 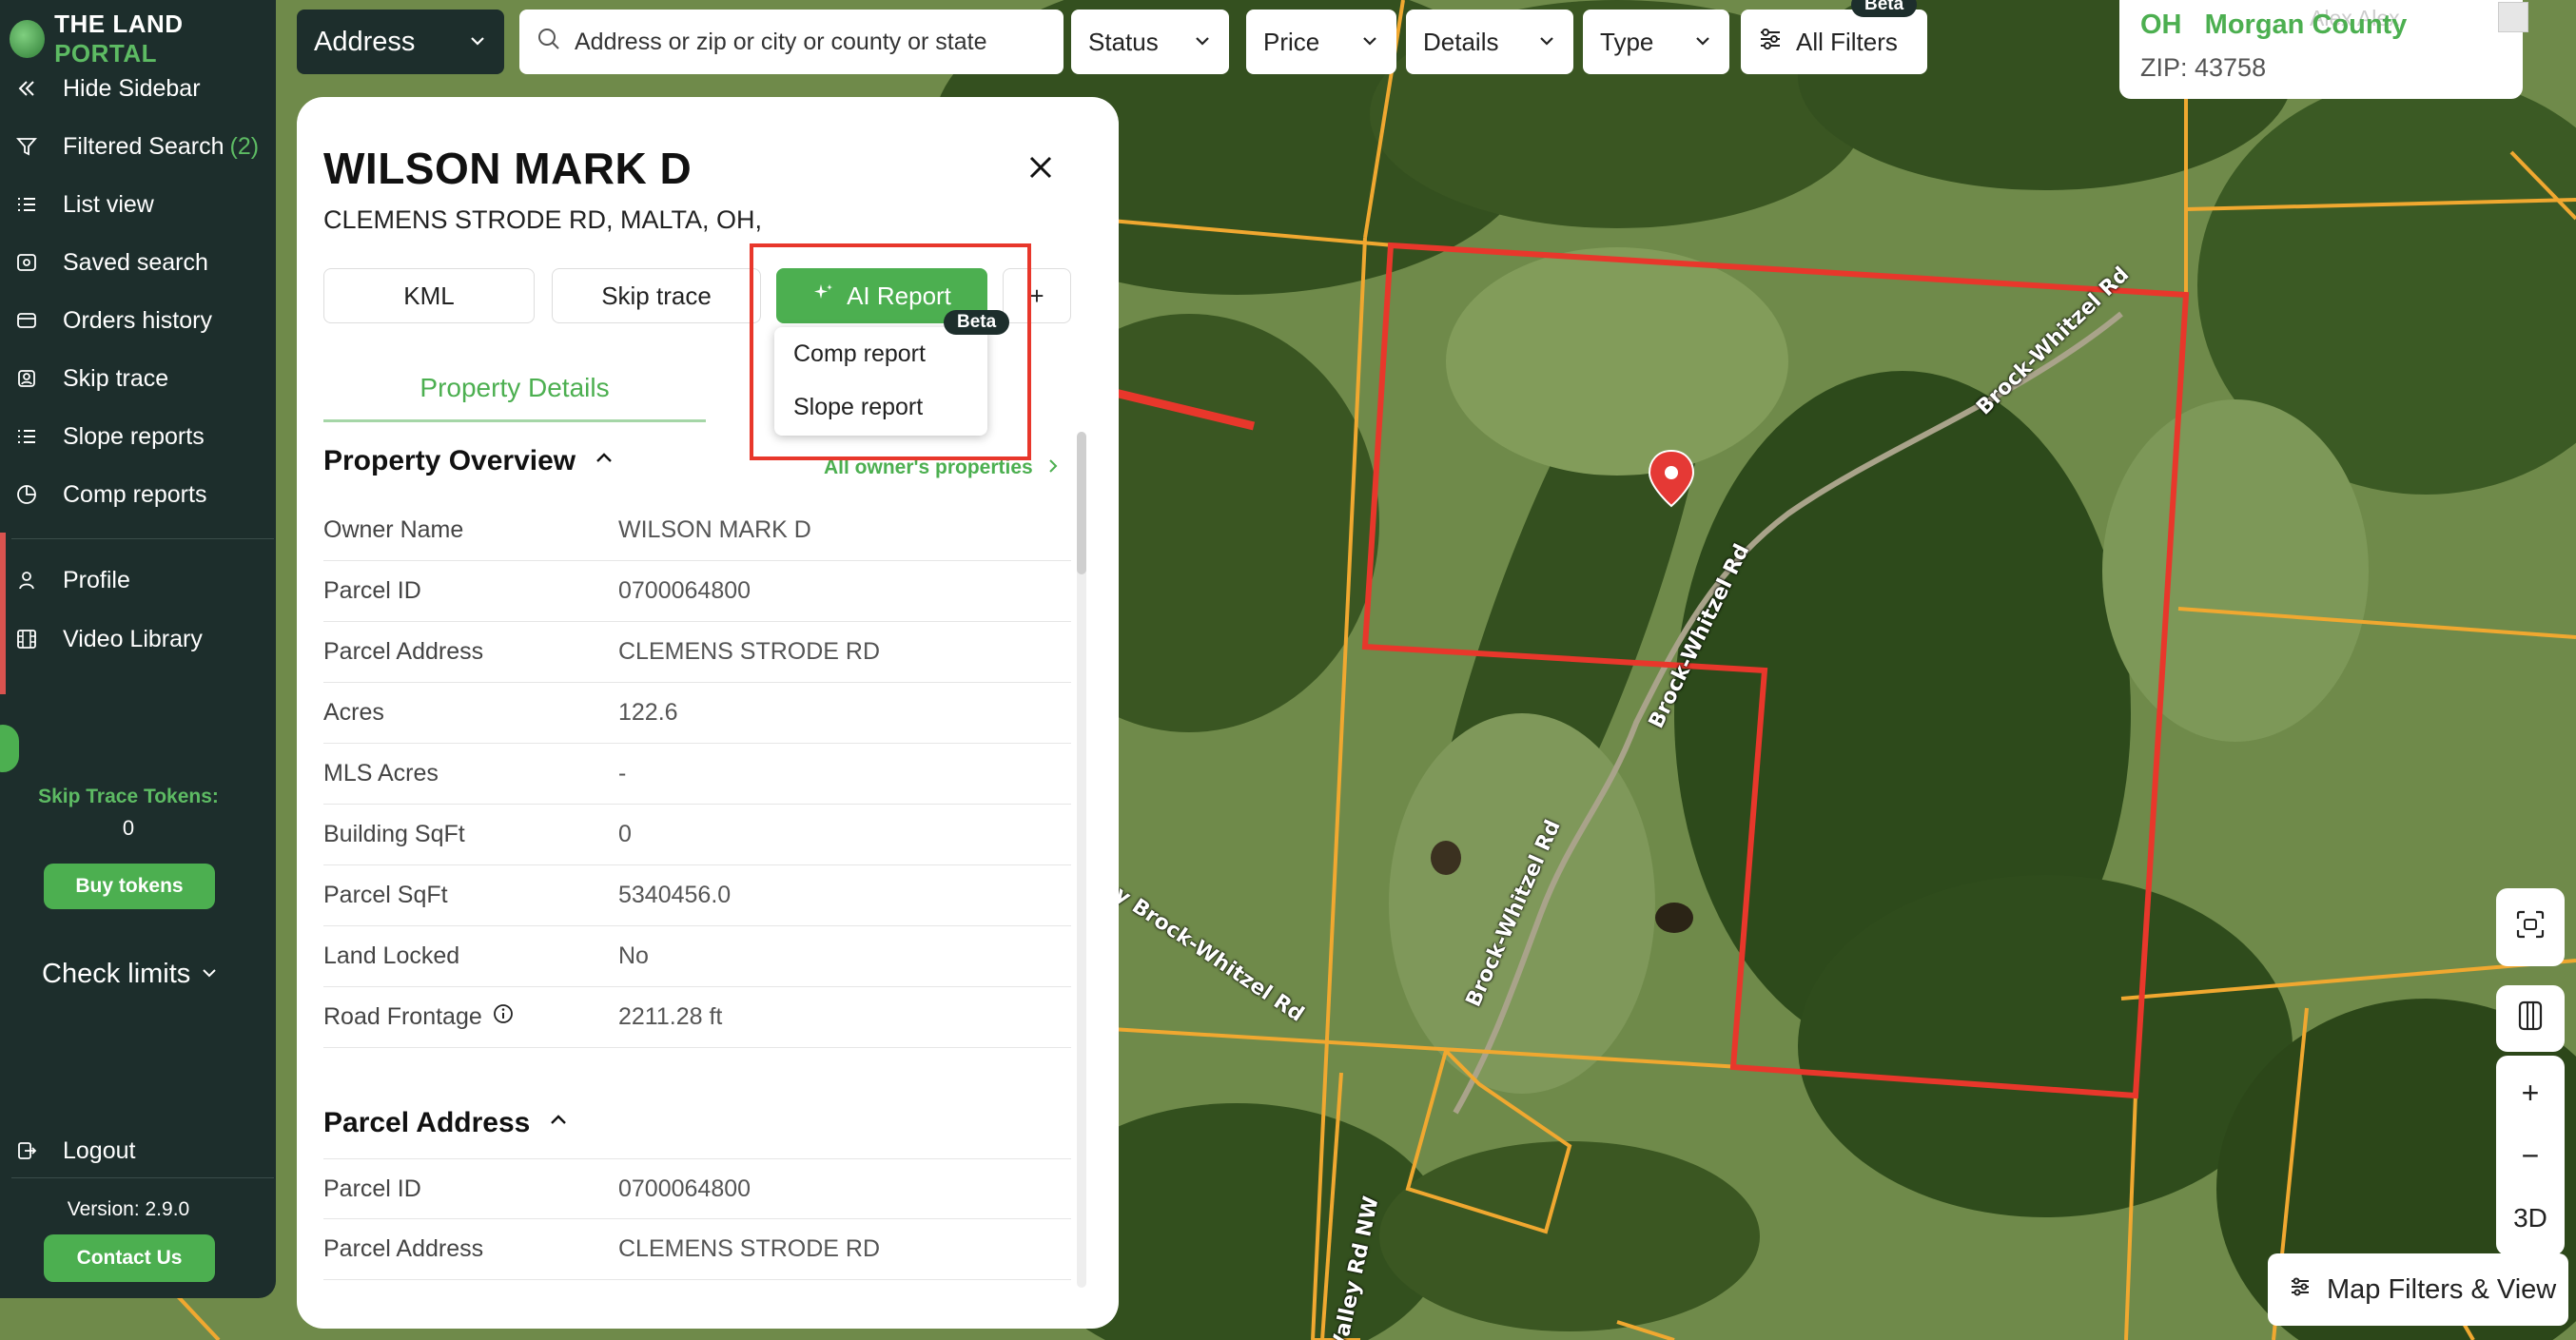 I want to click on sidebar-item-label: Orders history, so click(x=138, y=320).